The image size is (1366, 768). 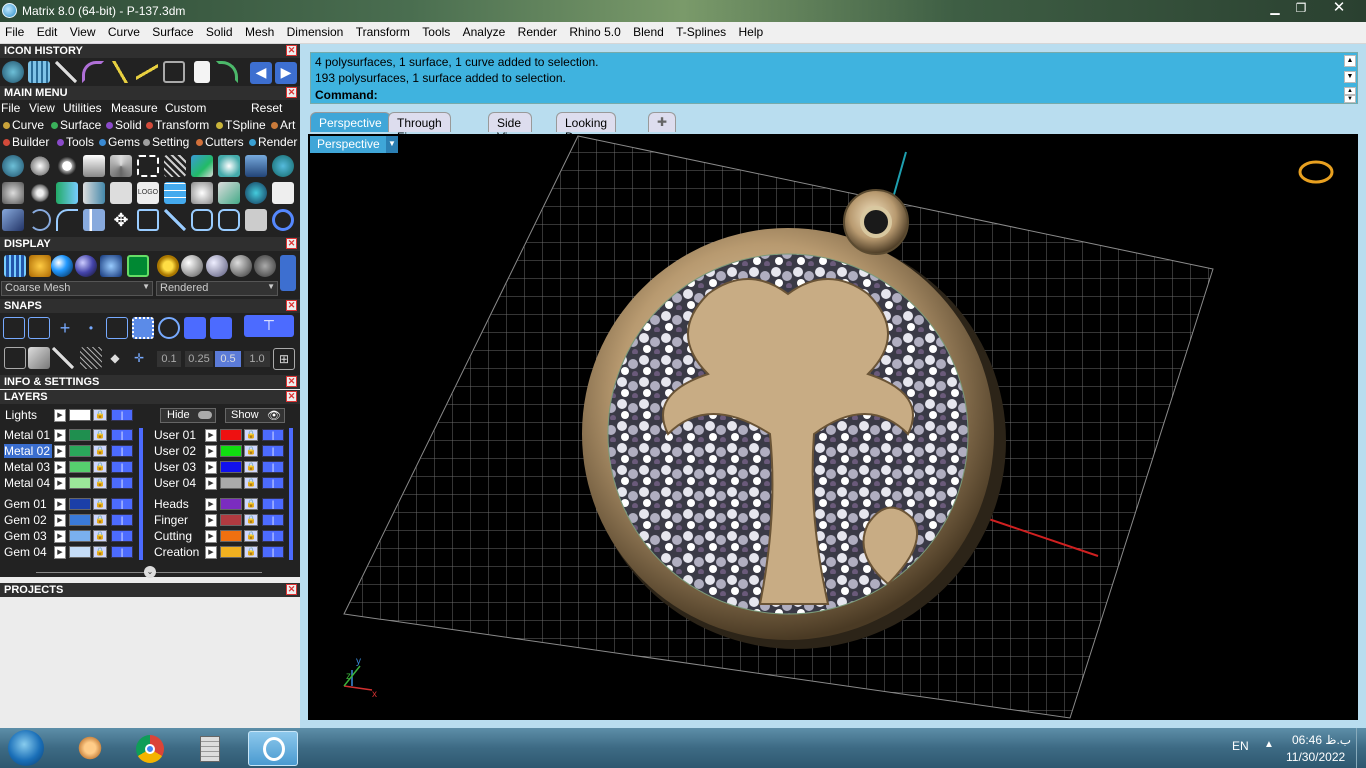 What do you see at coordinates (74, 552) in the screenshot?
I see `layer-row: Gem 04 ▶ 🔒 |` at bounding box center [74, 552].